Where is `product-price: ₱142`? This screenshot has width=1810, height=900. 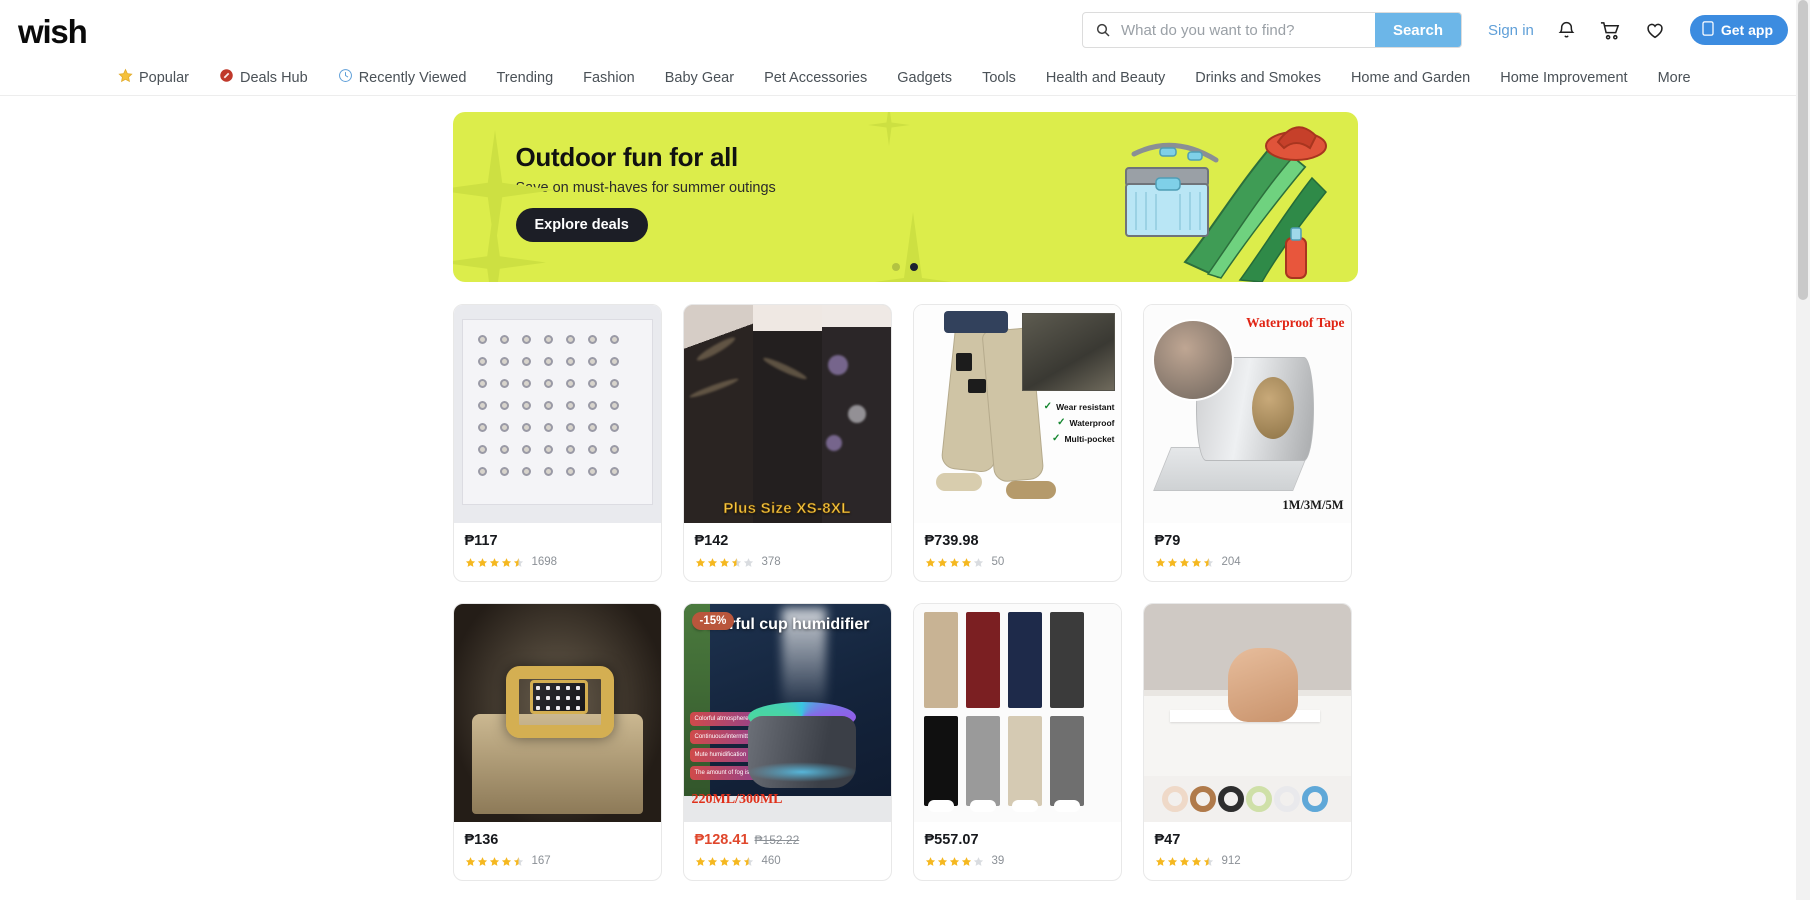
product-price: ₱142 is located at coordinates (711, 541).